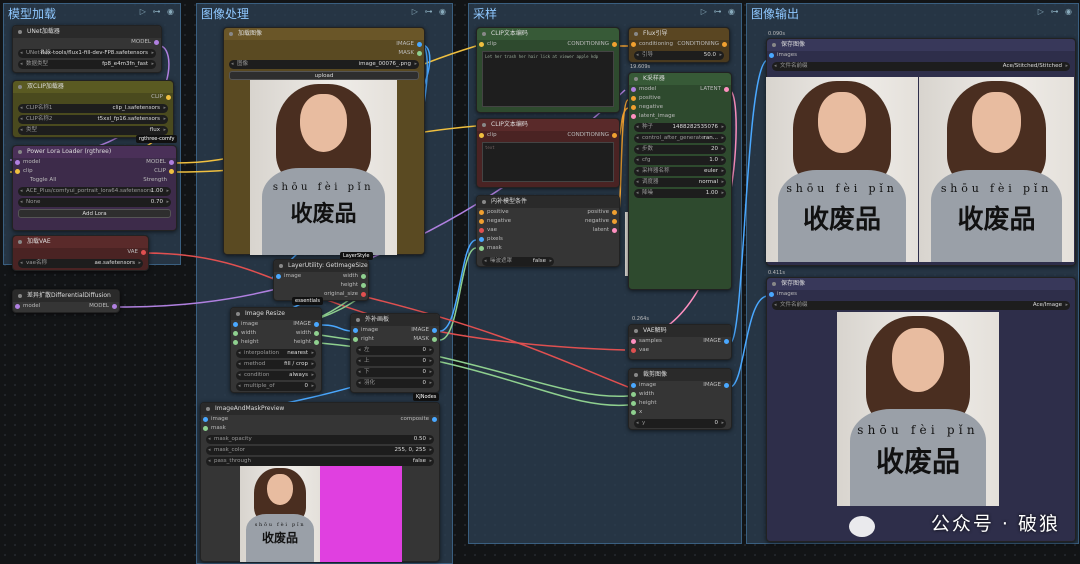  What do you see at coordinates (87, 32) in the screenshot?
I see `node-title: UNet加载器` at bounding box center [87, 32].